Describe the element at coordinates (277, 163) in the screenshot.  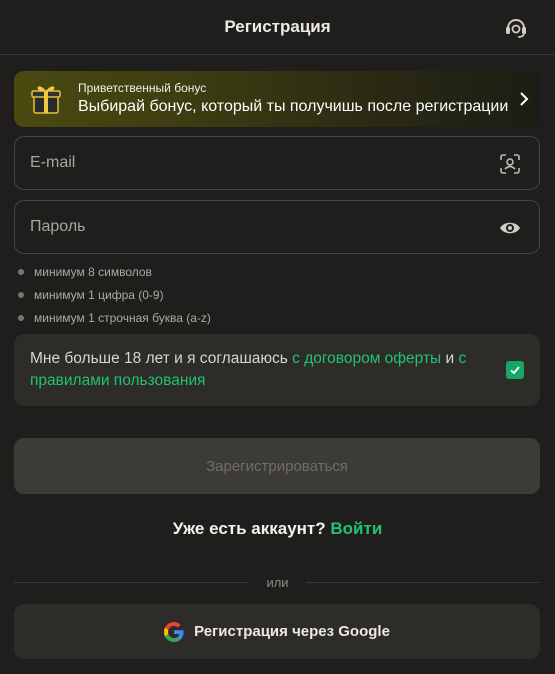
I see `email-field: E-mail` at that location.